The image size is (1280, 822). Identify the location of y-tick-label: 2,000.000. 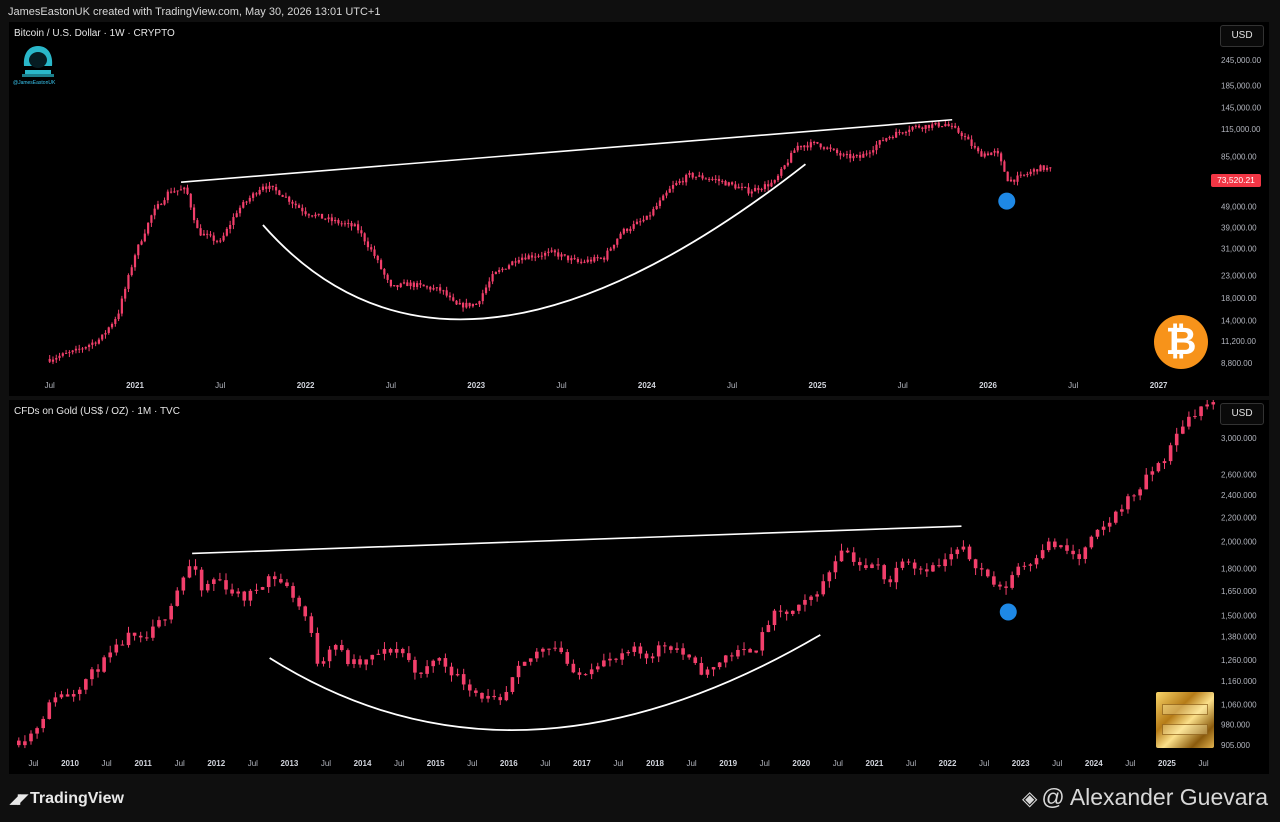
(1239, 542).